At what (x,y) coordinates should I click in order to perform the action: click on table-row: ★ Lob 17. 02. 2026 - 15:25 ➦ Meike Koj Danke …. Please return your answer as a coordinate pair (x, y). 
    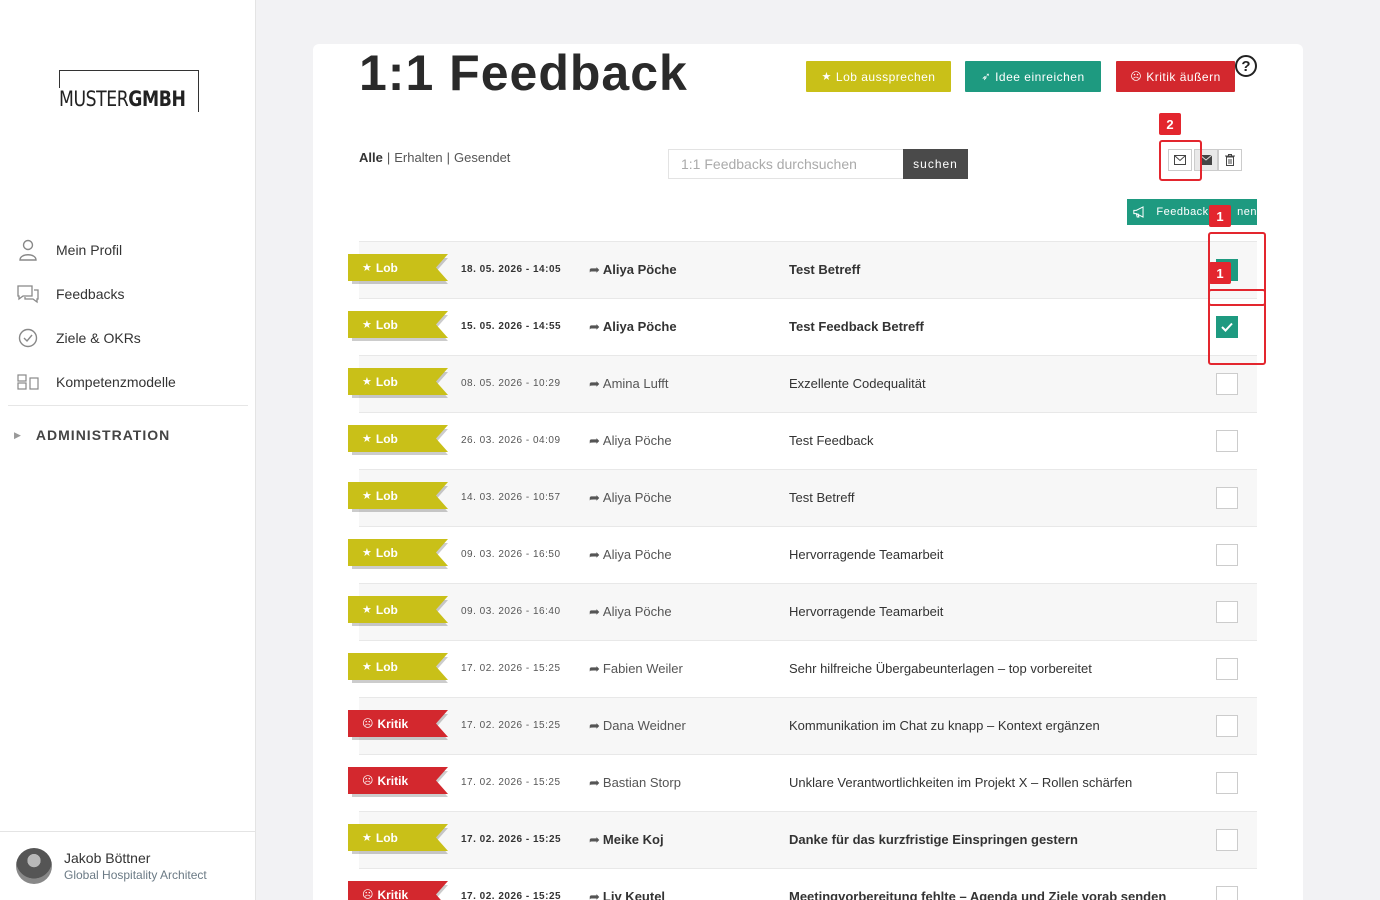
    Looking at the image, I should click on (802, 839).